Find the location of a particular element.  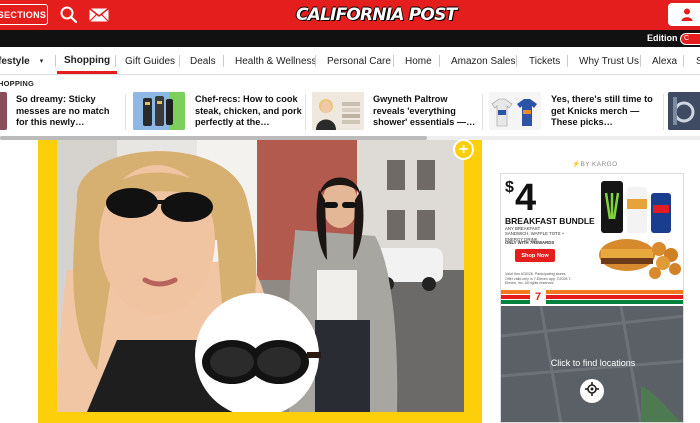

ad-brand-stripes: 7 is located at coordinates (592, 296).